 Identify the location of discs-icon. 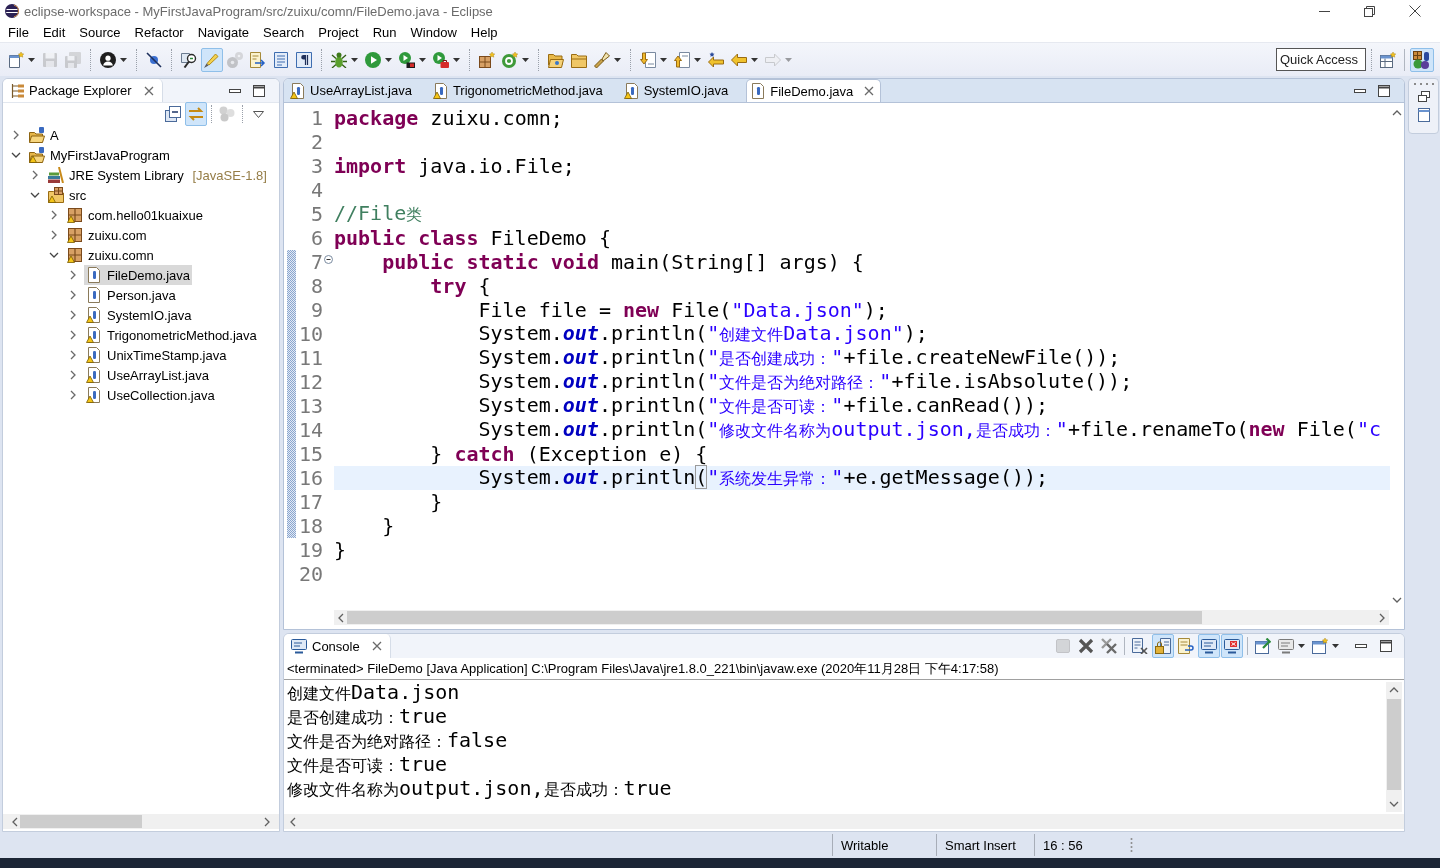
(235, 59).